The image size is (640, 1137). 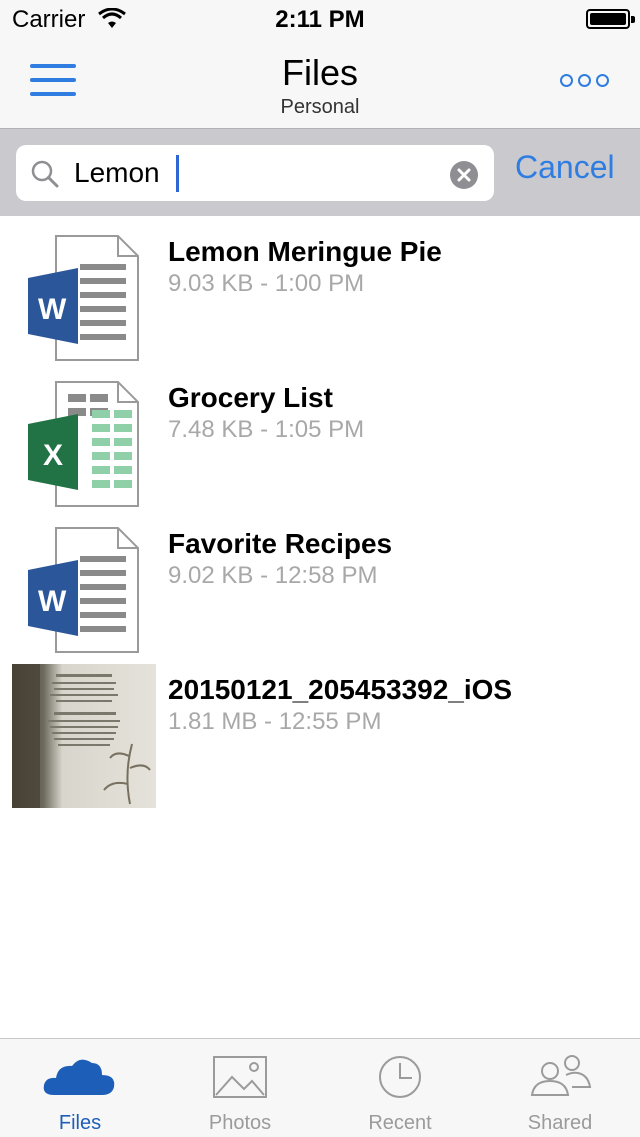 What do you see at coordinates (53, 455) in the screenshot?
I see `svg-text: X` at bounding box center [53, 455].